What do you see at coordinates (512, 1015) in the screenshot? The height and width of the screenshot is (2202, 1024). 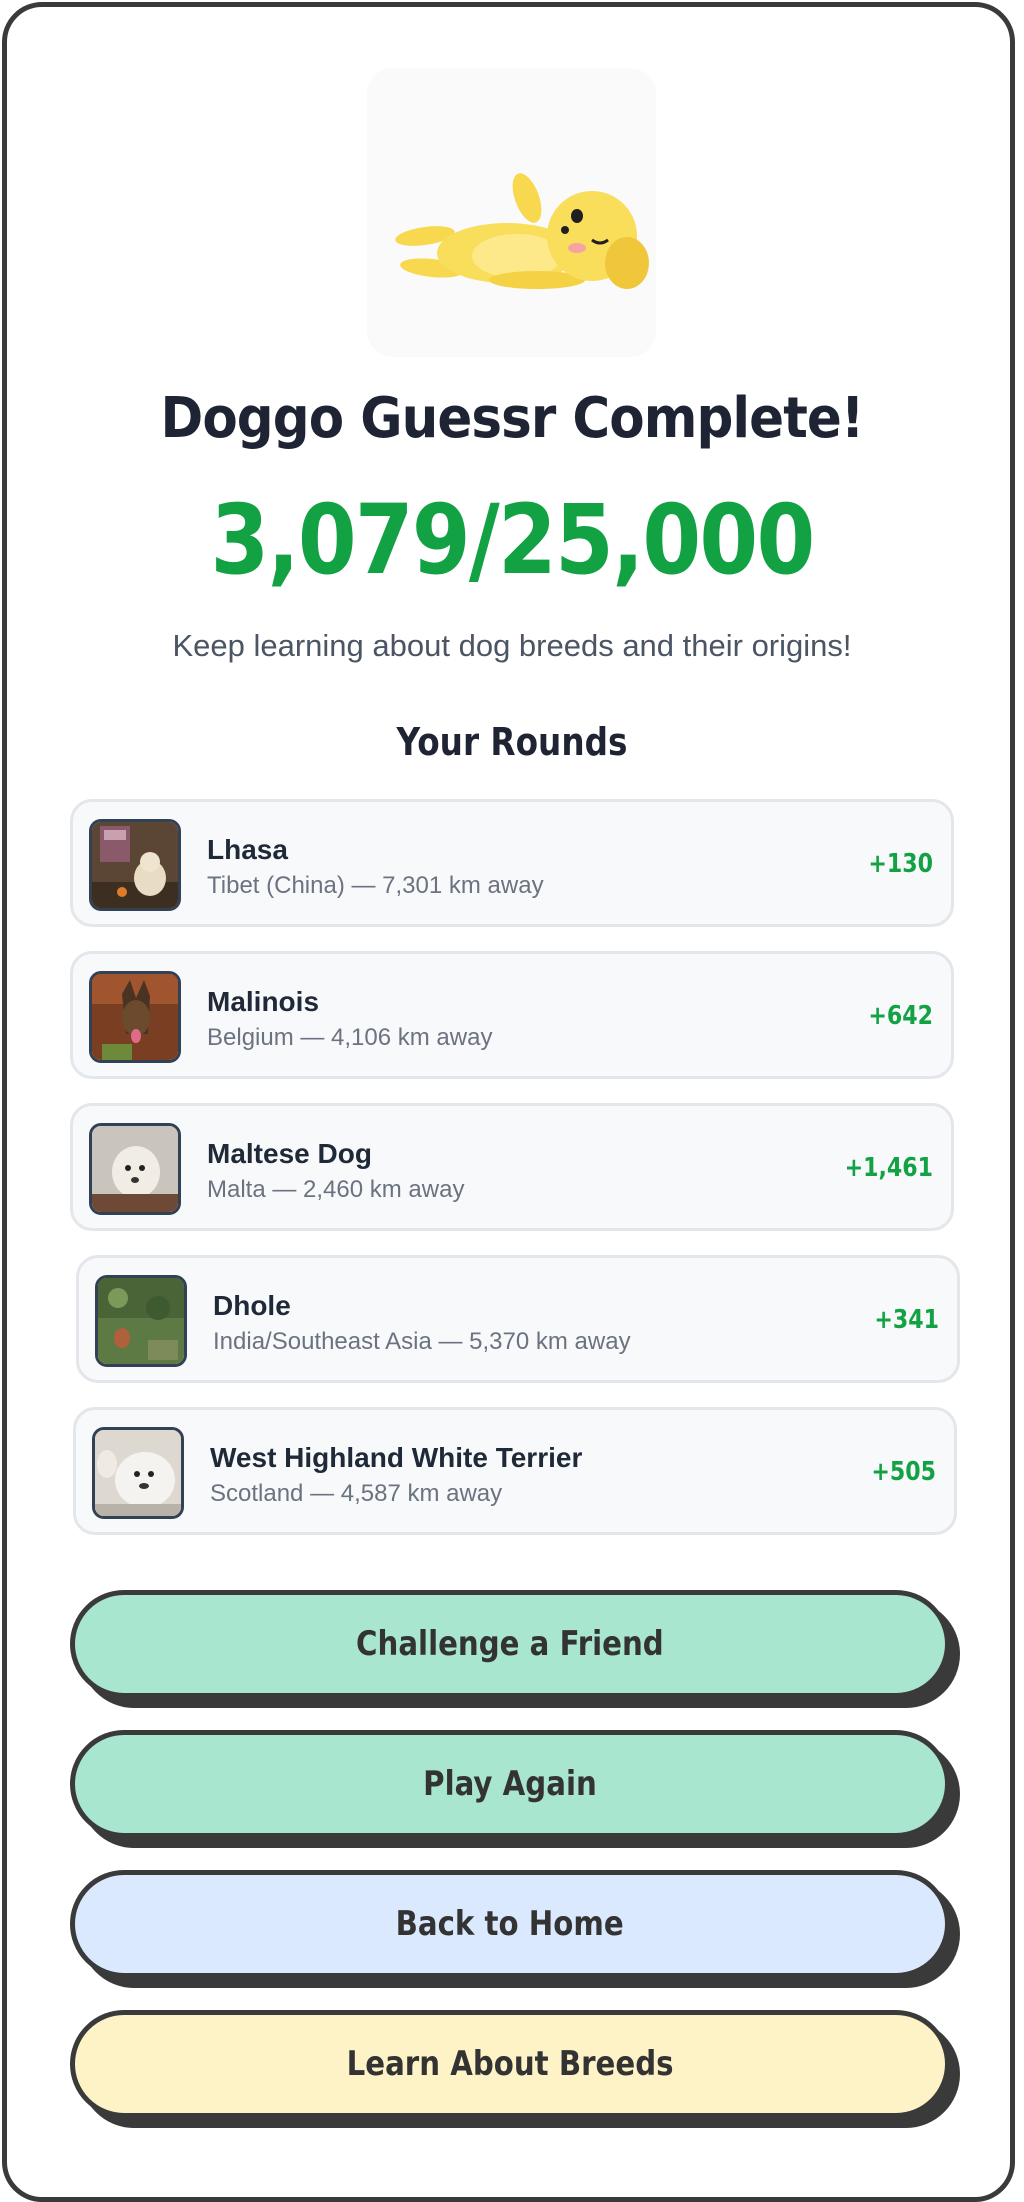 I see `round-item-malinois: Malinois Belgium — 4,106 km away +642` at bounding box center [512, 1015].